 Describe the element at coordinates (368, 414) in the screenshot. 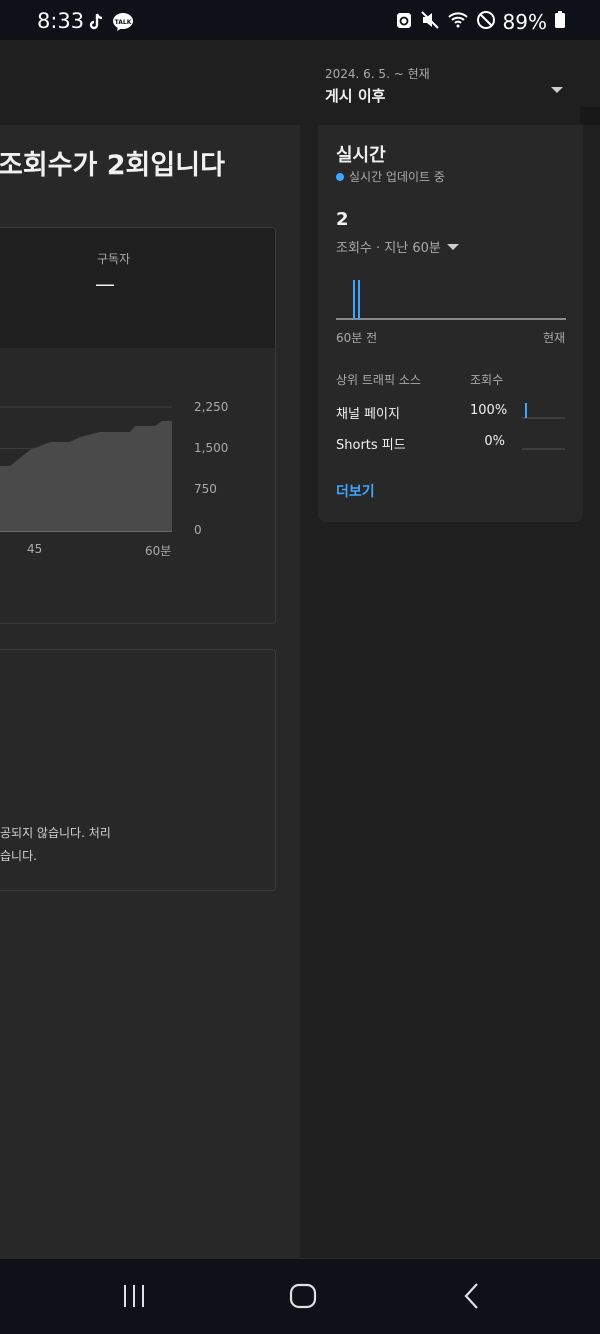

I see `traffic-source-name: 채널 페이지` at that location.